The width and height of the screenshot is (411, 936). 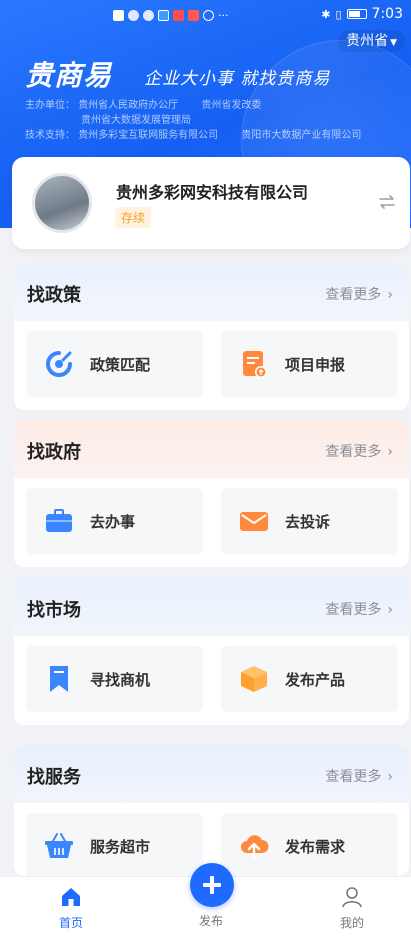 What do you see at coordinates (62, 203) in the screenshot?
I see `company-avatar` at bounding box center [62, 203].